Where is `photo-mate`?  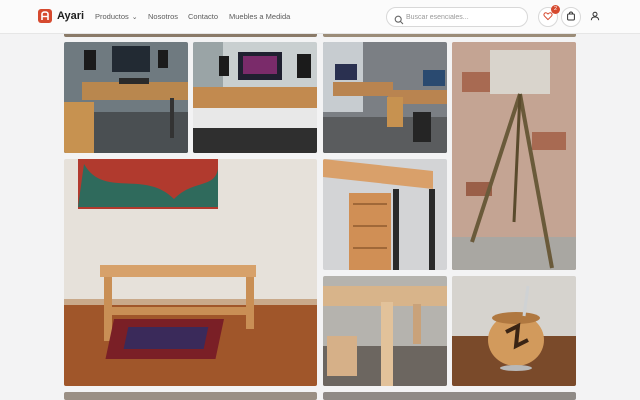 photo-mate is located at coordinates (514, 331).